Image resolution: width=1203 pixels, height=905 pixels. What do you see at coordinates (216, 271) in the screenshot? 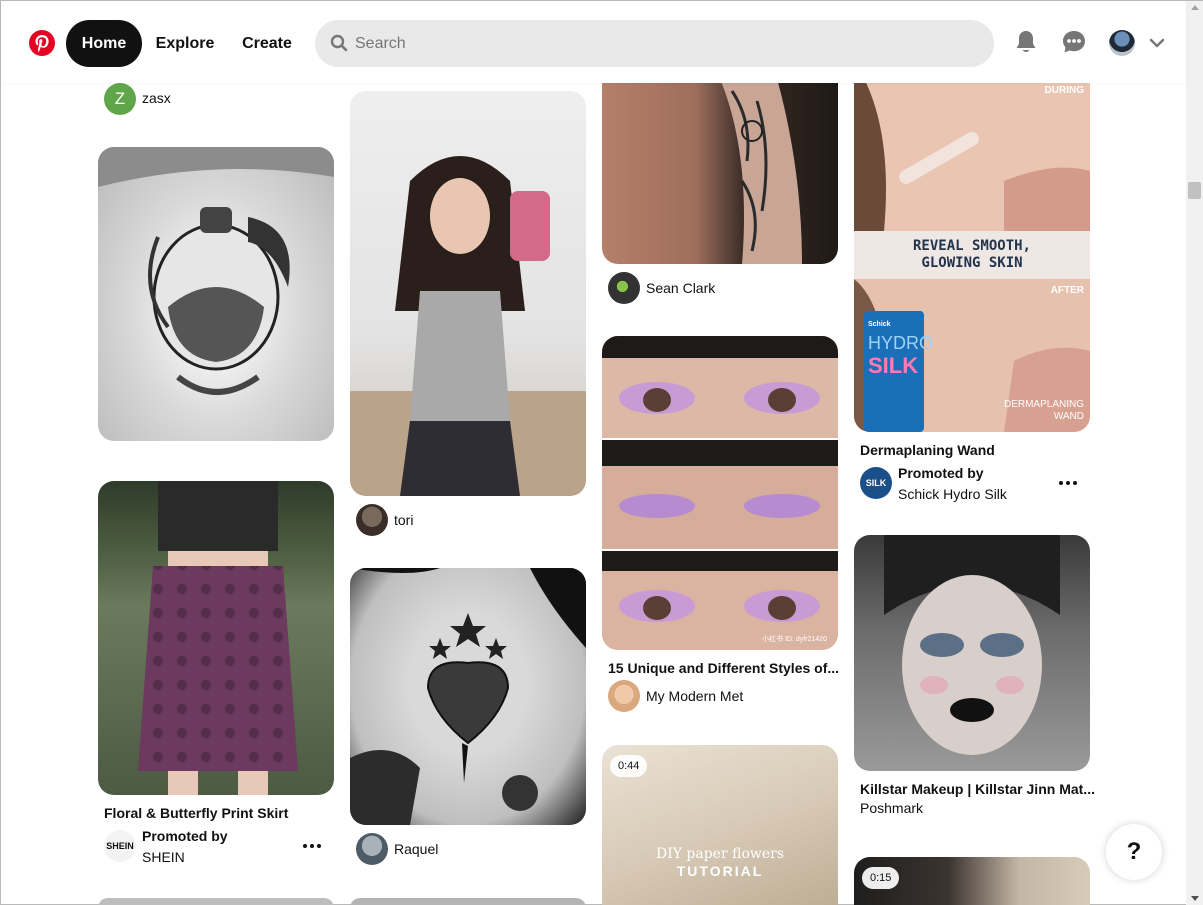
I see `potion-tattoo-art` at bounding box center [216, 271].